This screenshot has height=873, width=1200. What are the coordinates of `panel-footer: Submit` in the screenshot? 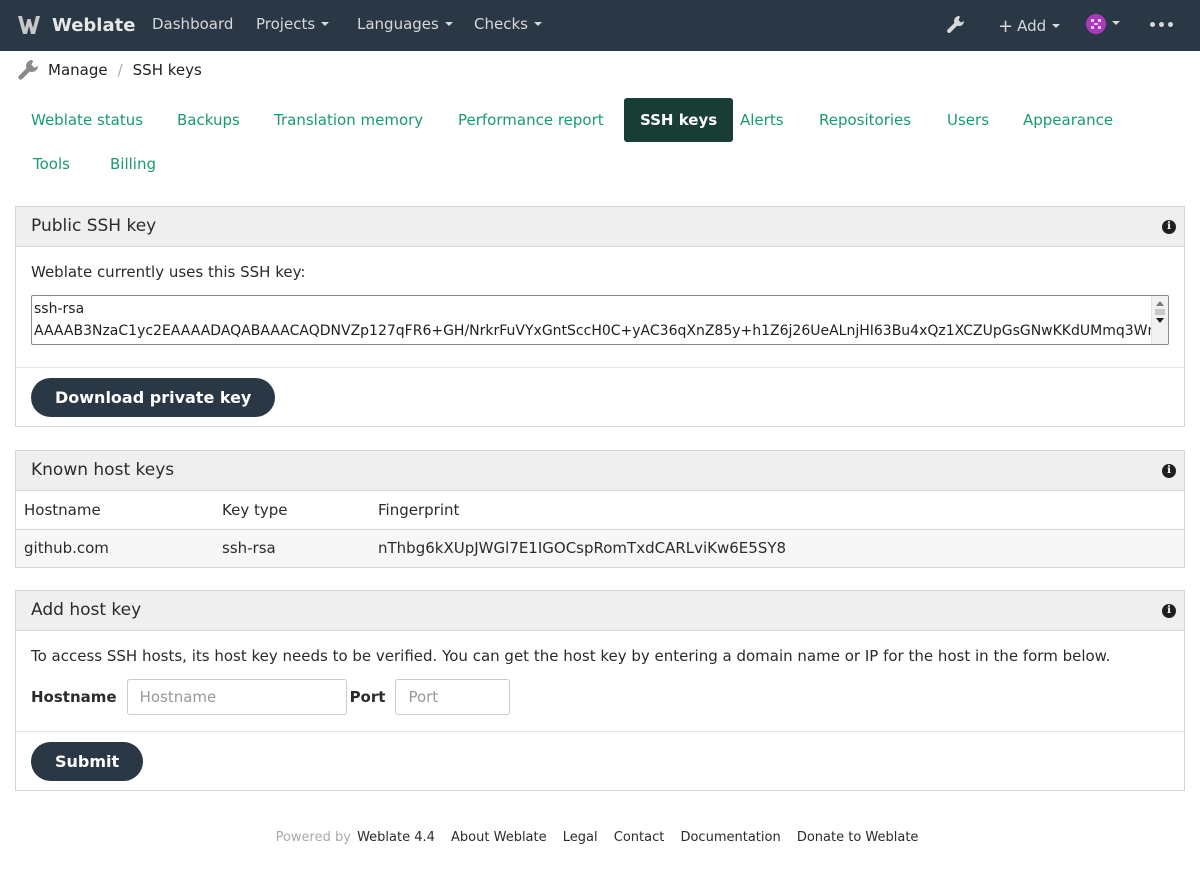 It's located at (600, 761).